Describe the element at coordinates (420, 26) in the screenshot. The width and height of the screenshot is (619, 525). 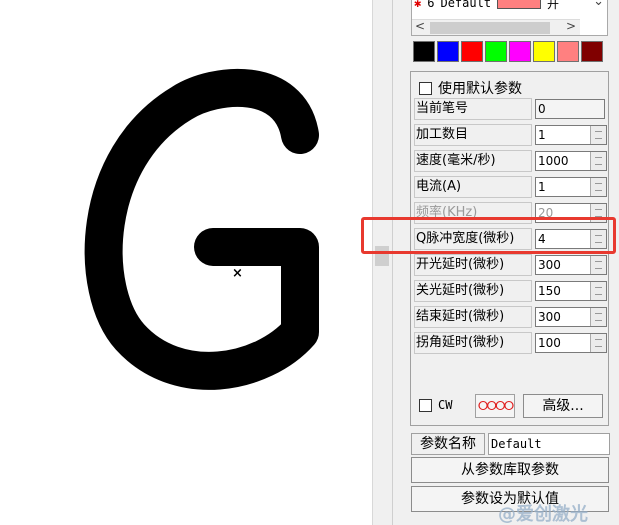
I see `scroll-left-icon: <` at that location.